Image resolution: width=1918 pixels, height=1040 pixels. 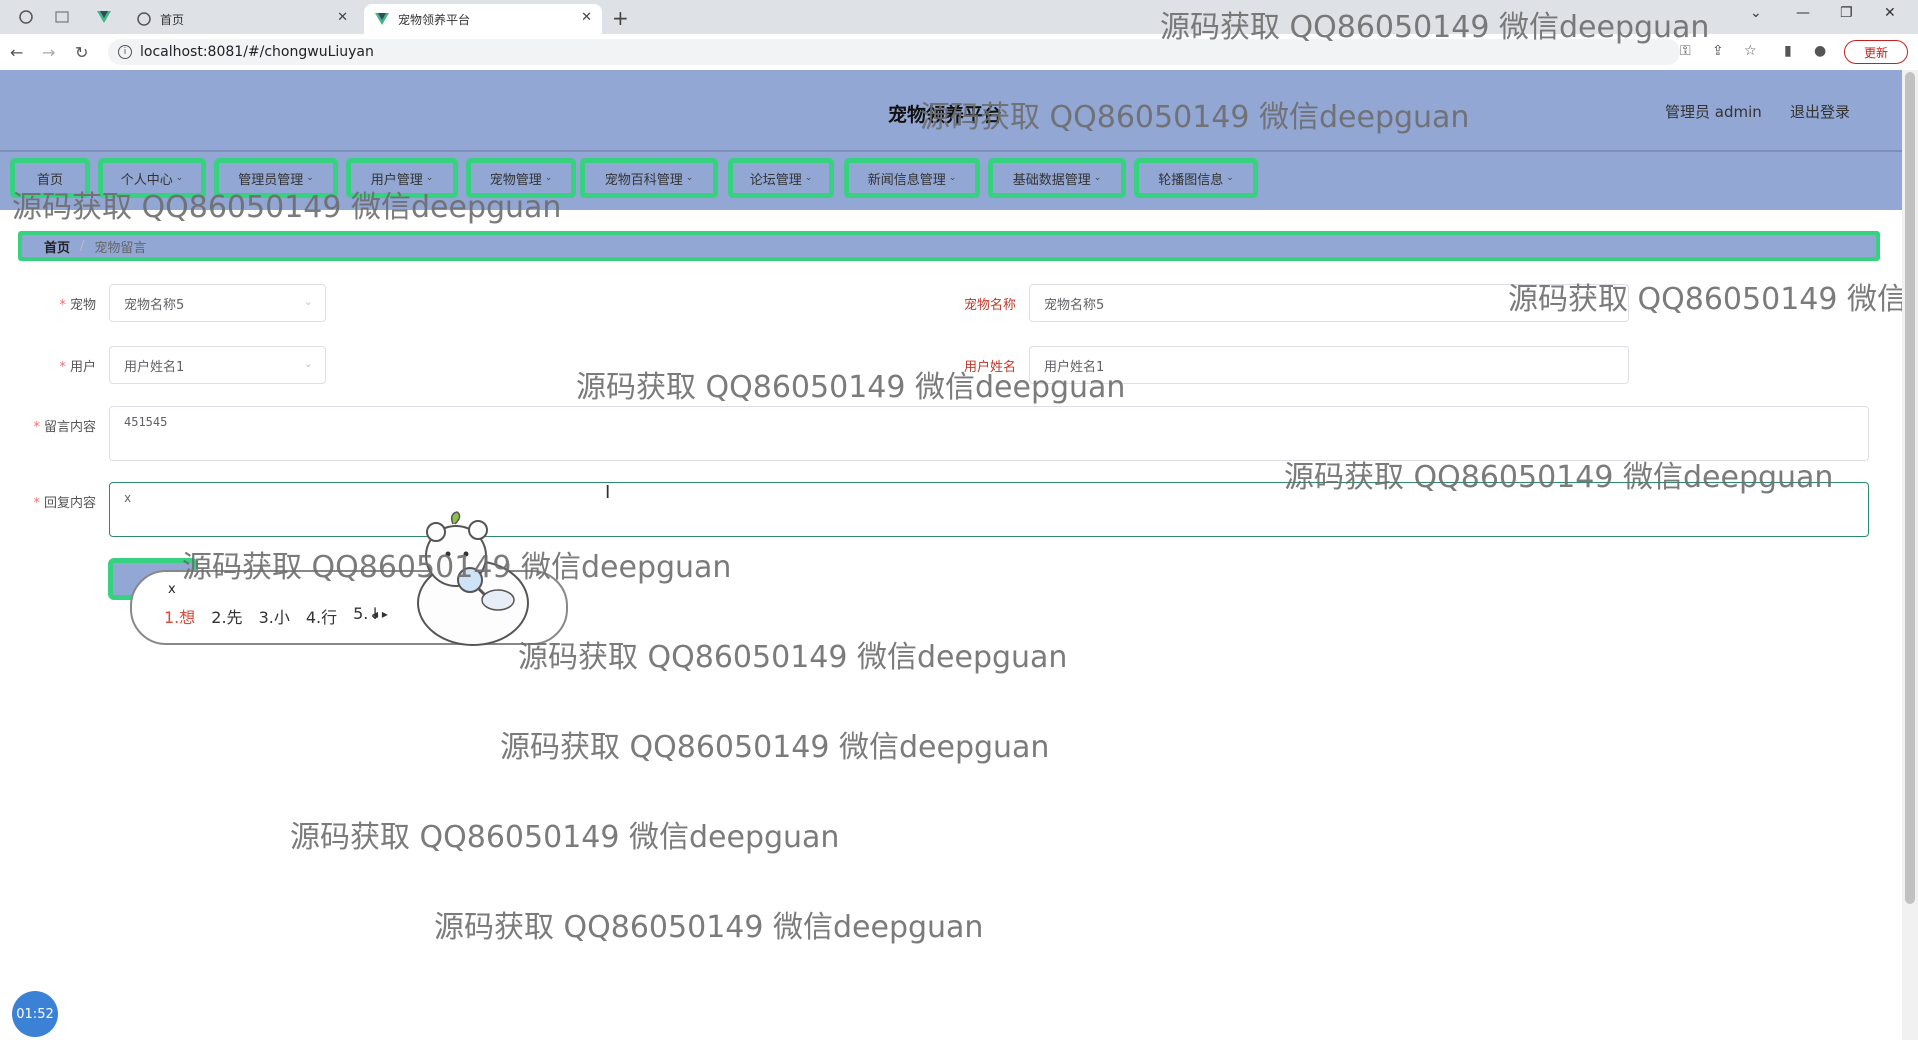 I want to click on pet-label: * 宠物, so click(x=77, y=305).